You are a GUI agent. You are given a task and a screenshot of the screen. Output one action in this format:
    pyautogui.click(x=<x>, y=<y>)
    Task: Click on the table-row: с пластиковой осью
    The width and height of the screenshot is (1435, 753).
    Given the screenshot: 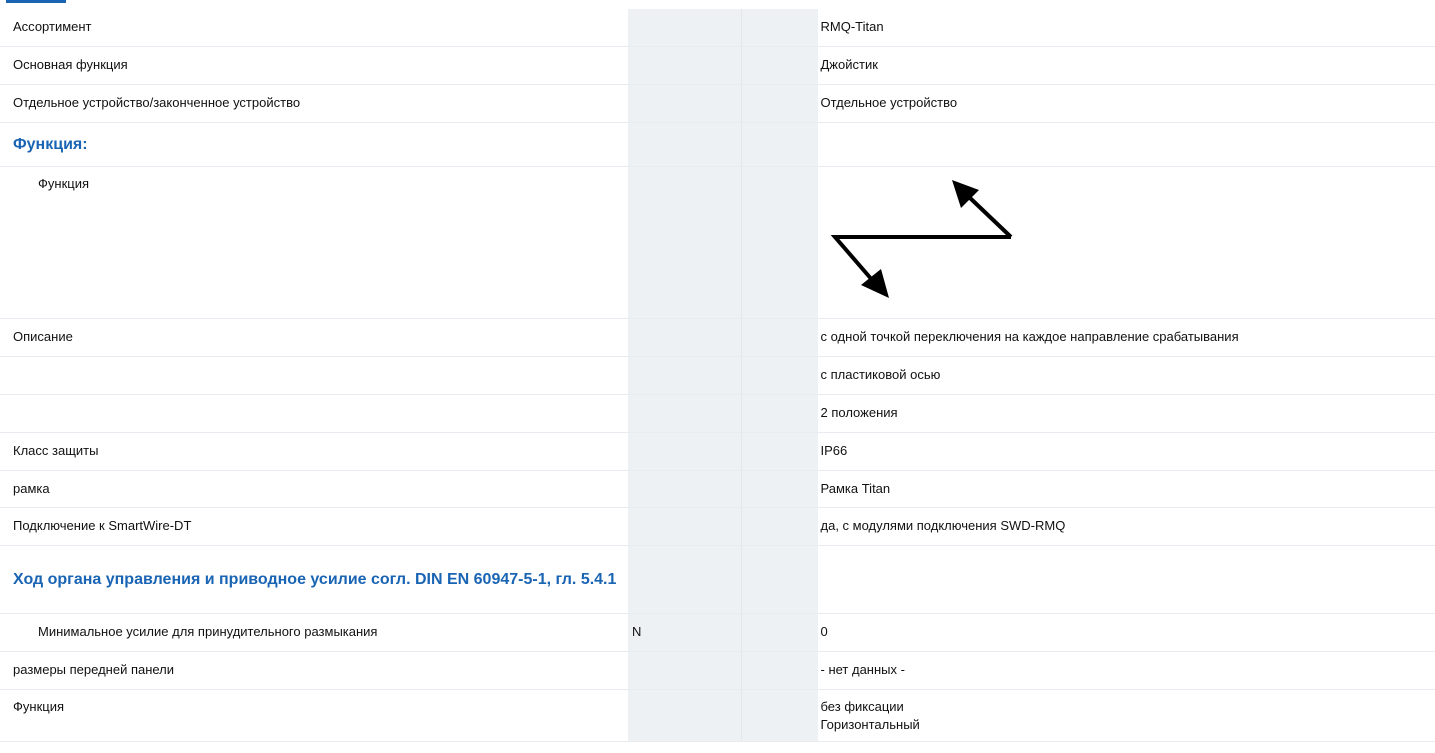 What is the action you would take?
    pyautogui.click(x=717, y=375)
    